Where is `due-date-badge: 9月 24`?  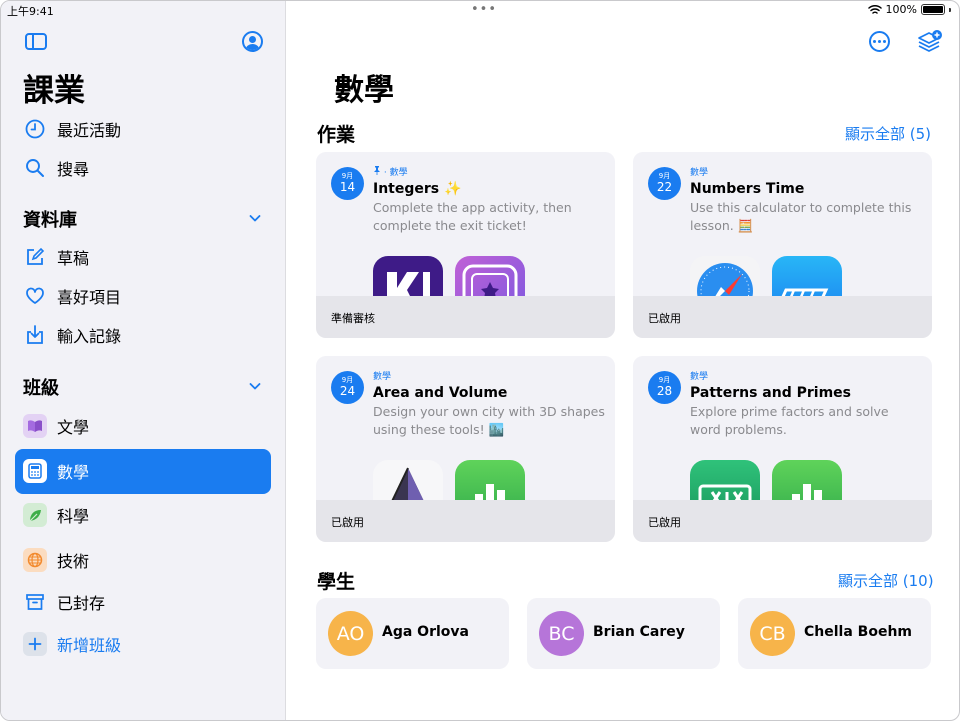
due-date-badge: 9月 24 is located at coordinates (347, 387).